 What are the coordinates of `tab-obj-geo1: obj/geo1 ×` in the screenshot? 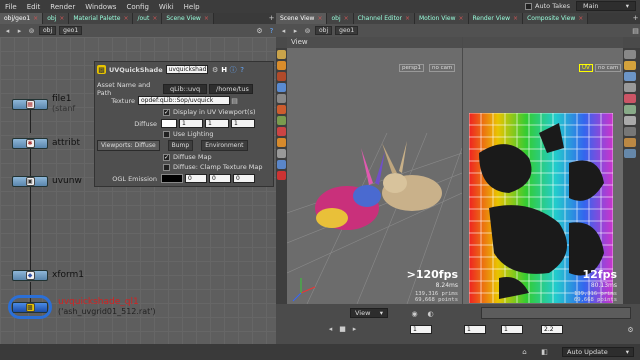 It's located at (22, 18).